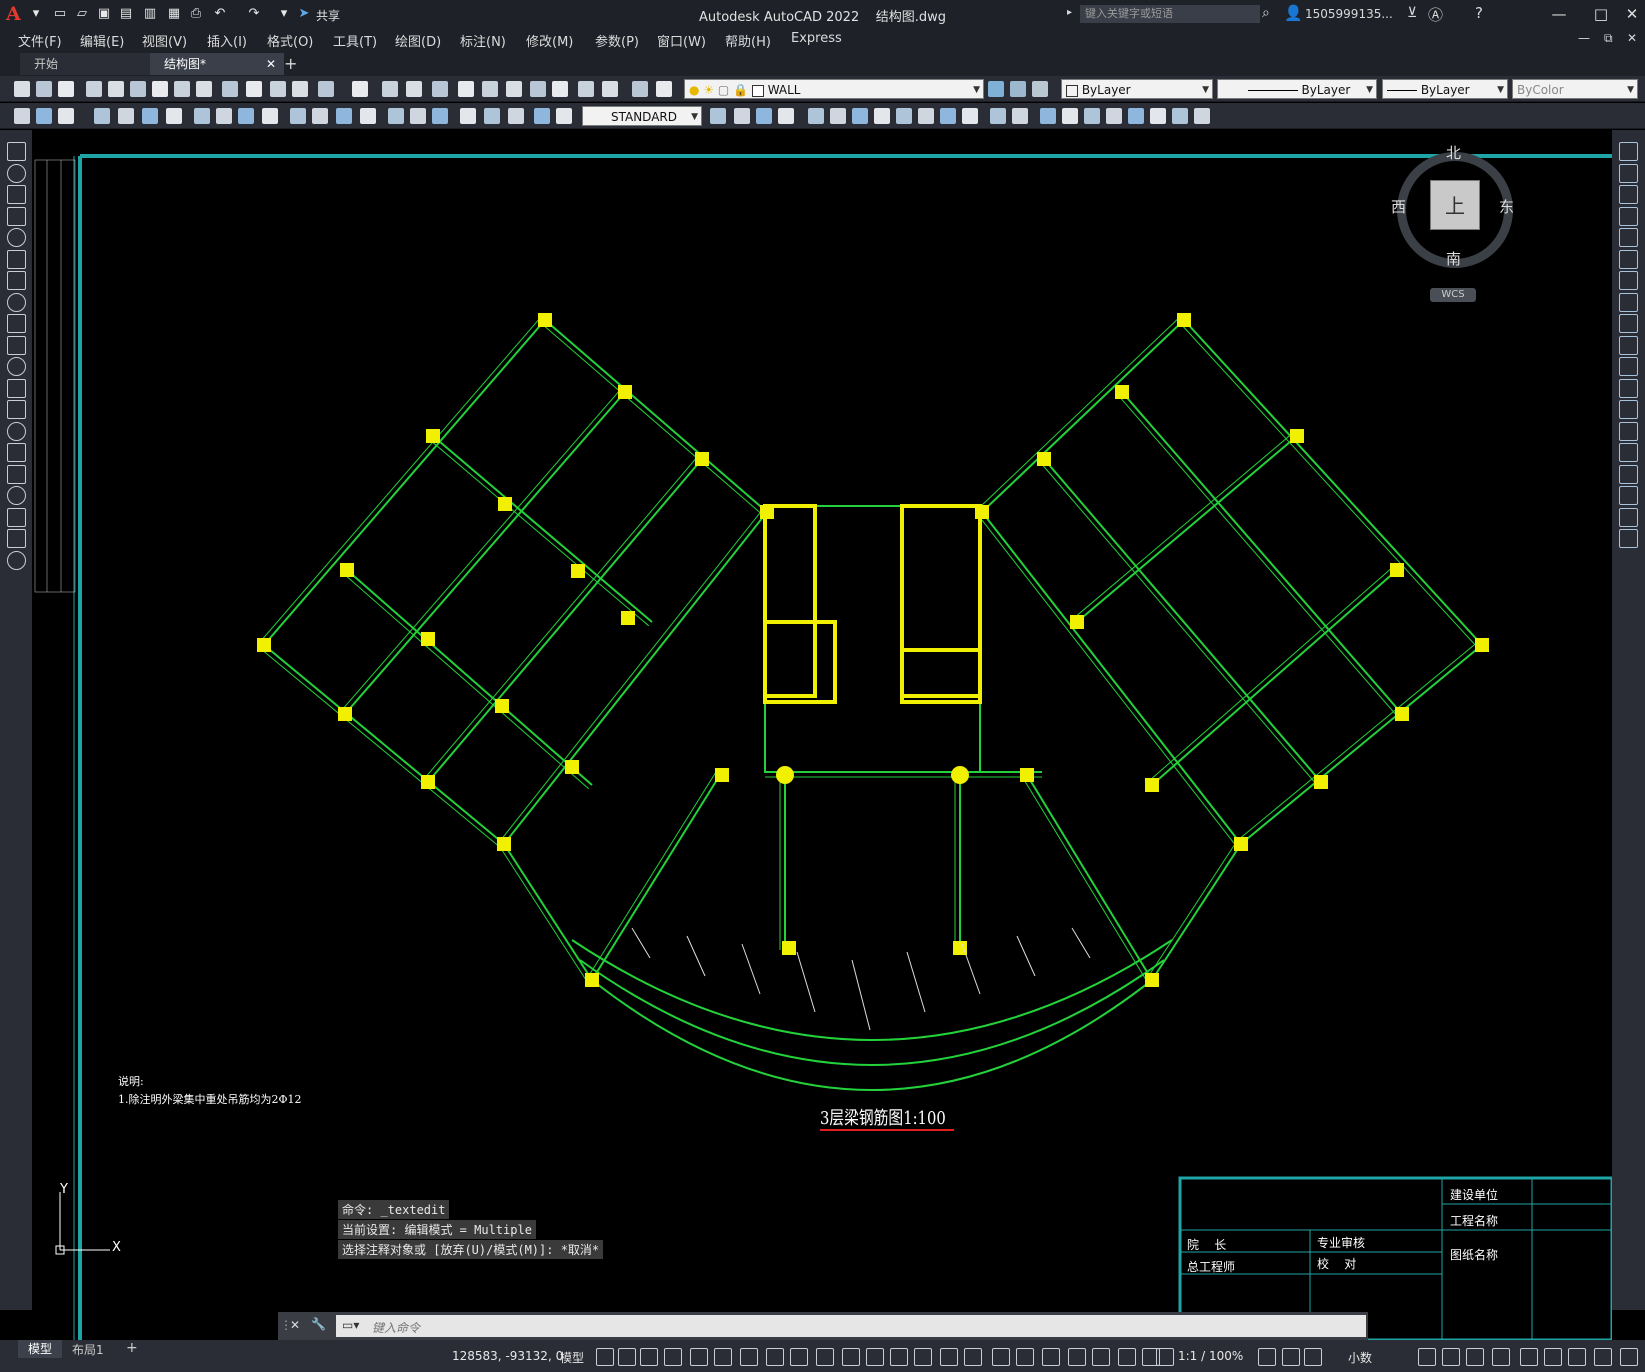  Describe the element at coordinates (227, 40) in the screenshot. I see `menu-insert: 插入(I)` at that location.